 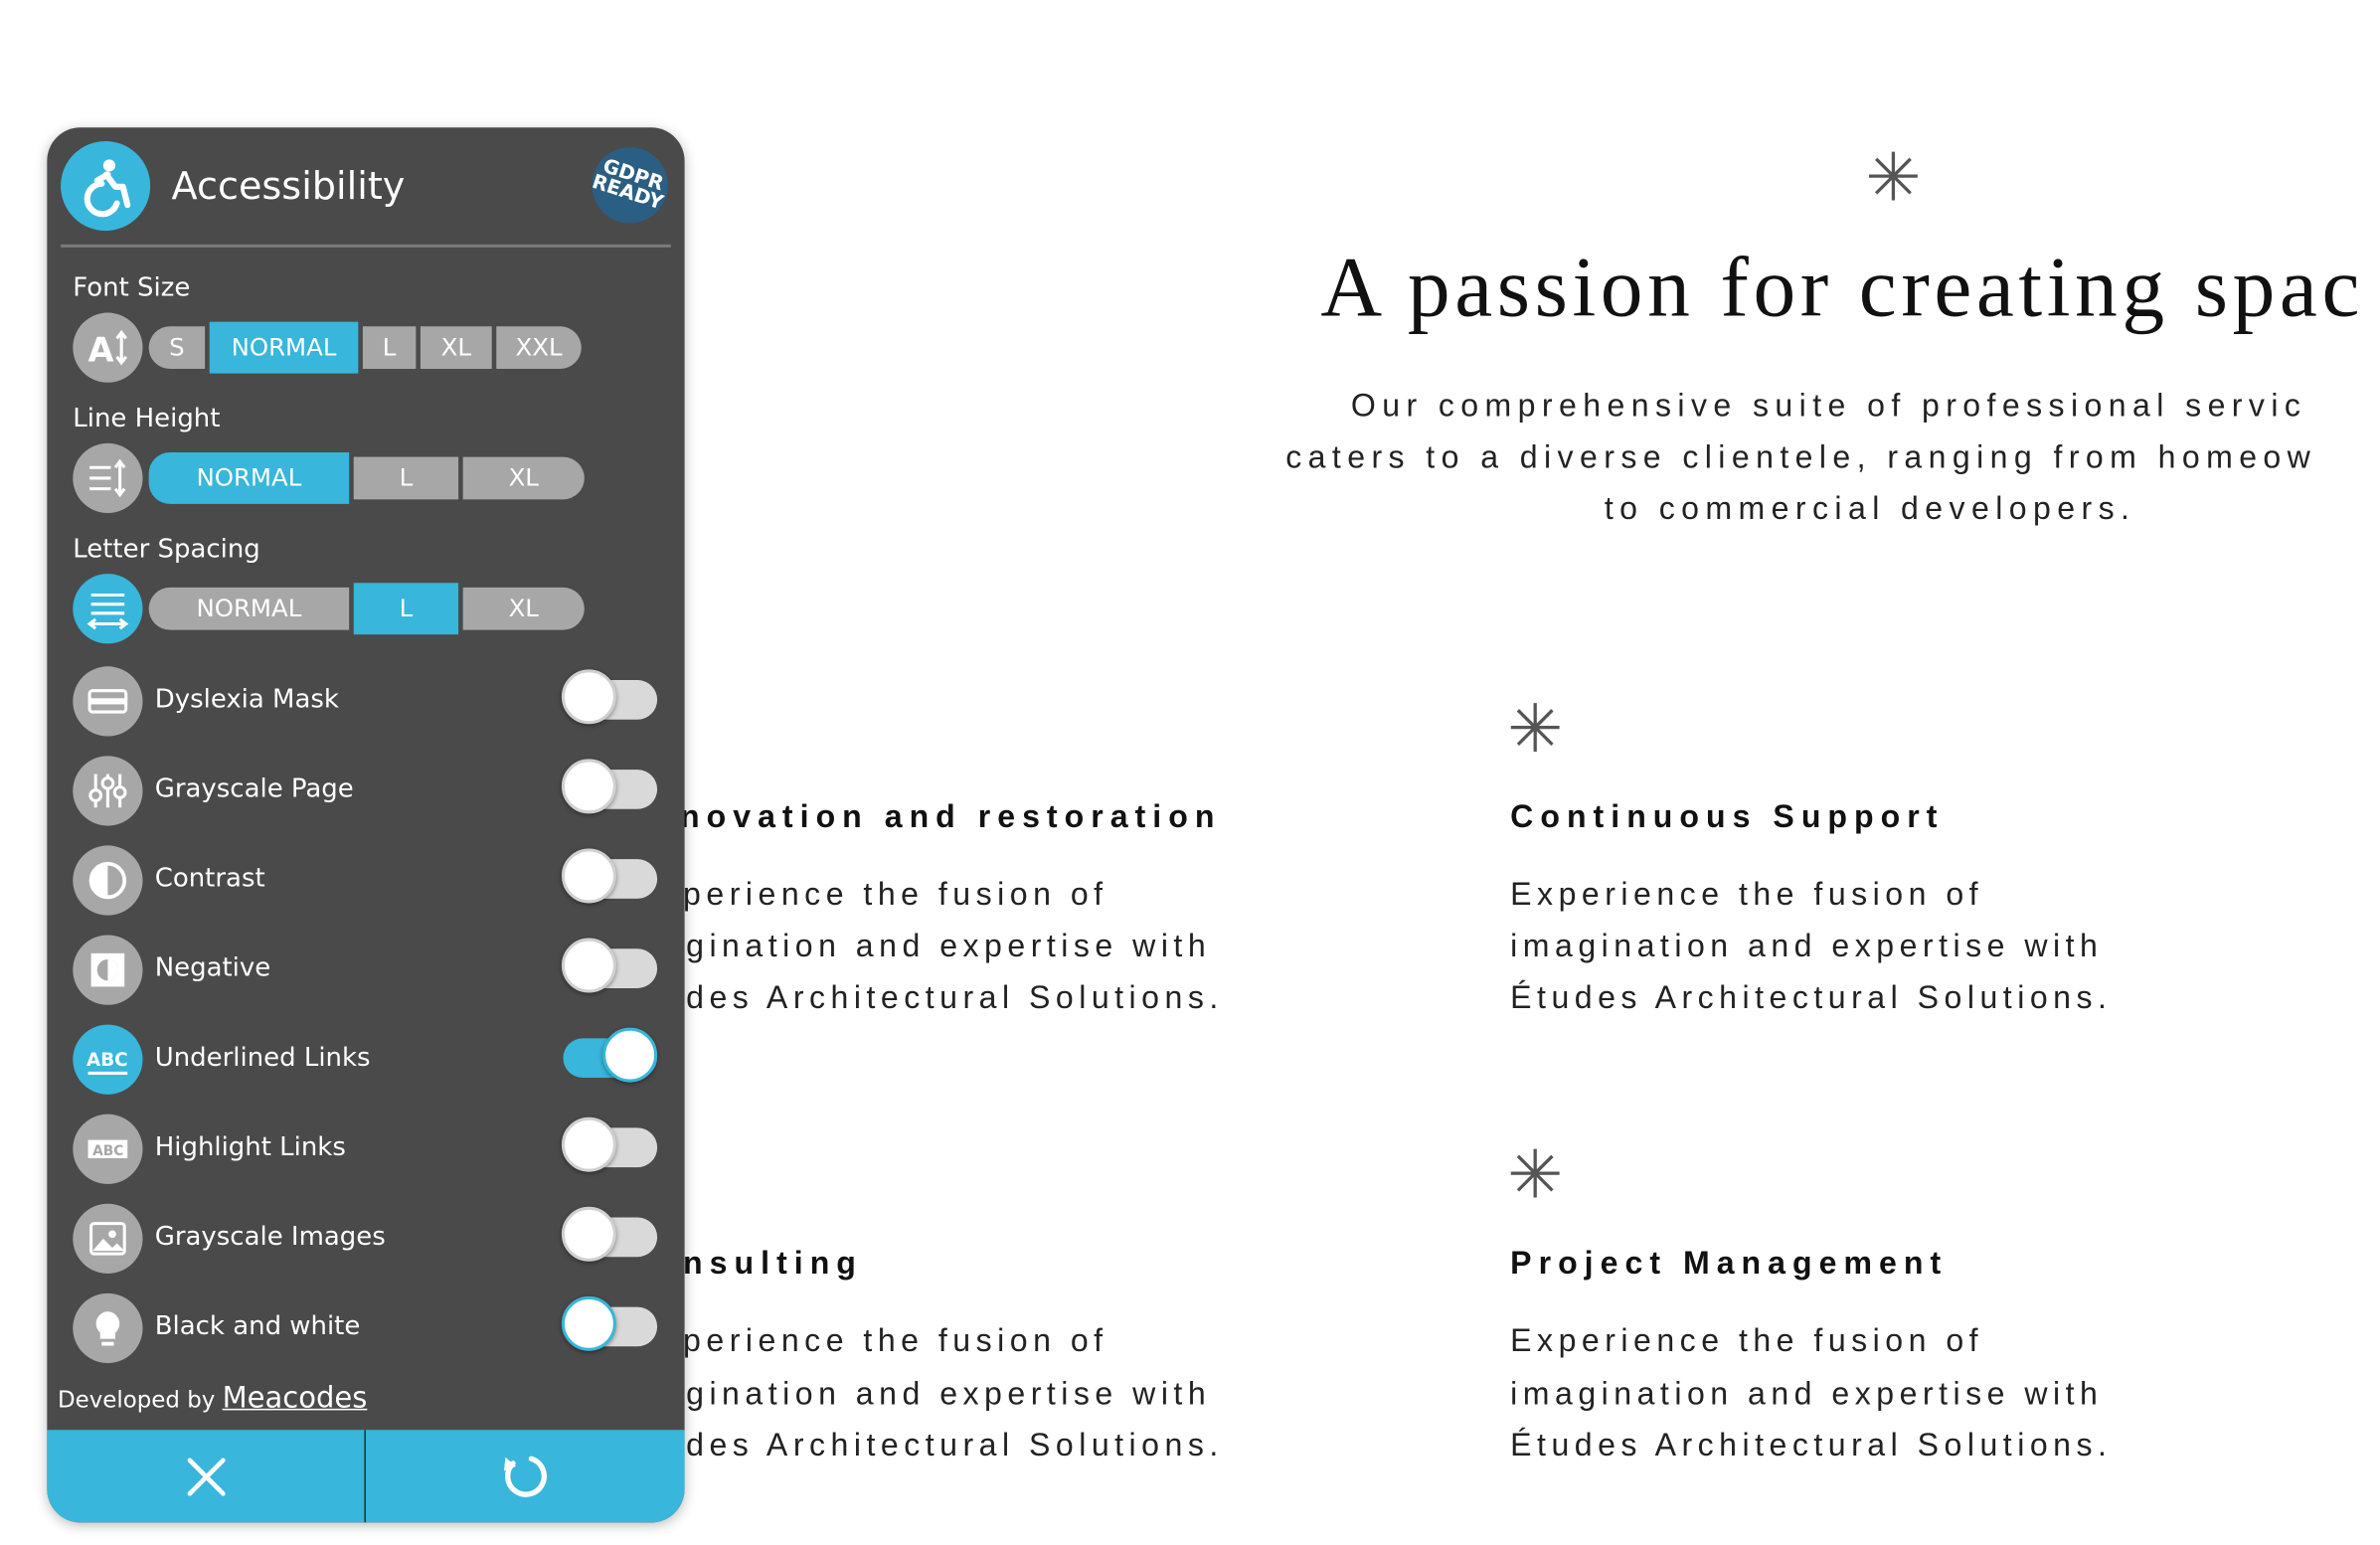 What do you see at coordinates (366, 246) in the screenshot?
I see `header-divider` at bounding box center [366, 246].